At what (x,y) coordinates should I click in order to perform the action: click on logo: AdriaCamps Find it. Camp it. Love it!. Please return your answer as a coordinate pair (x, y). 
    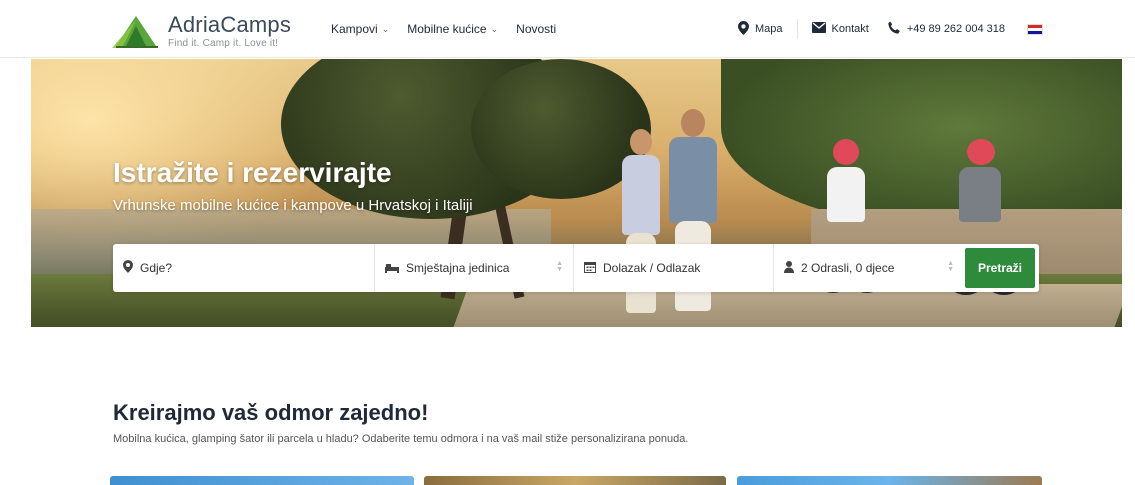
    Looking at the image, I should click on (201, 31).